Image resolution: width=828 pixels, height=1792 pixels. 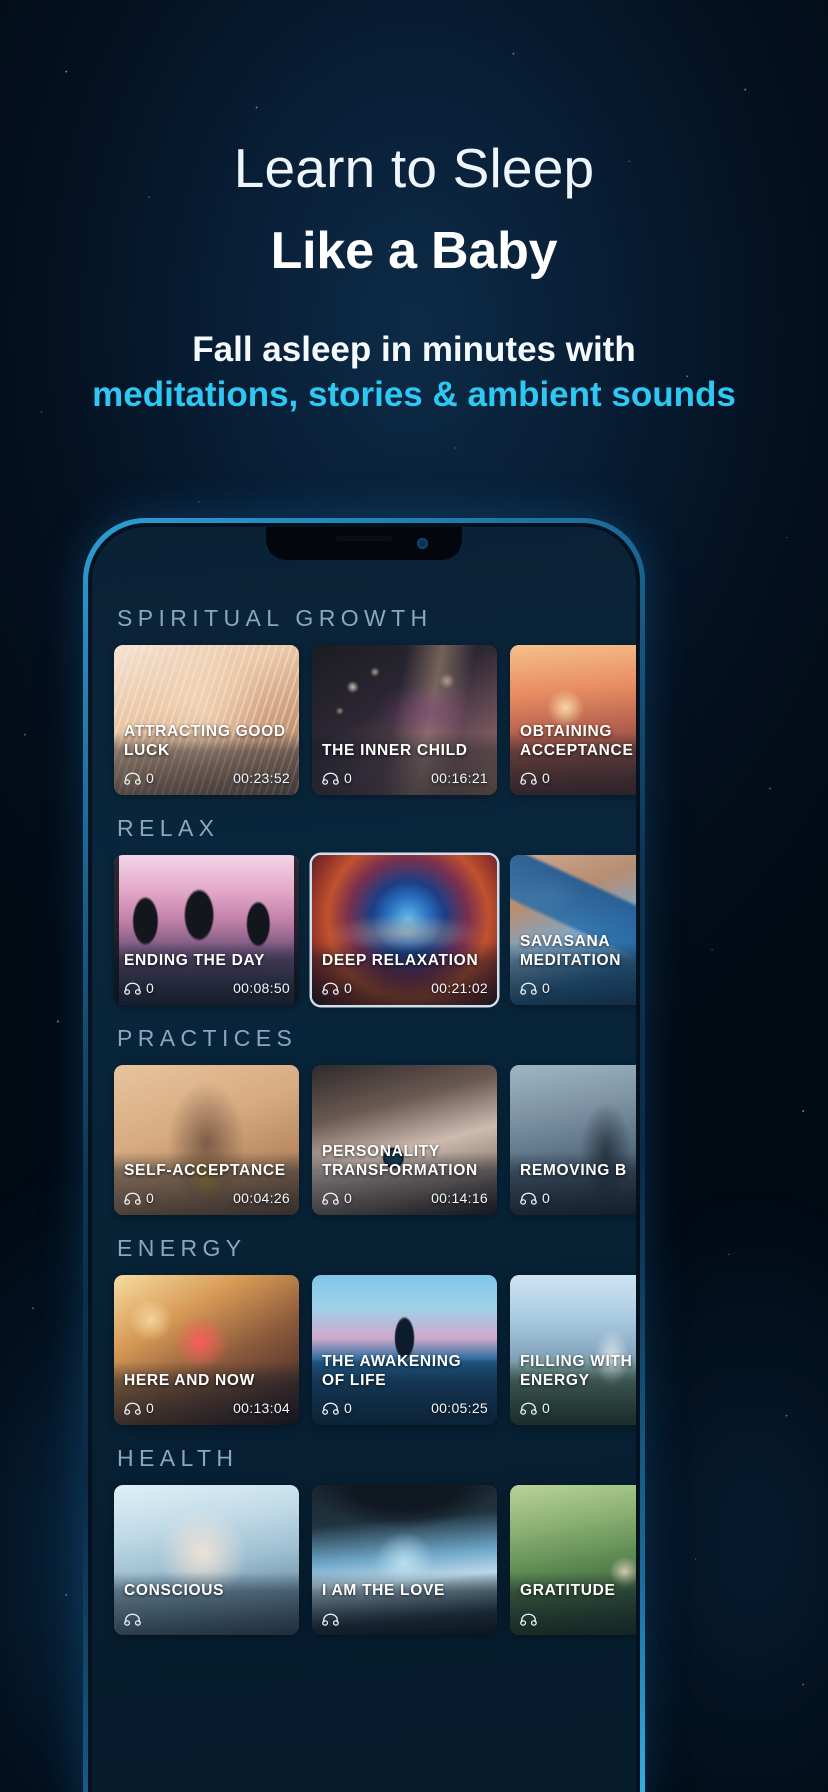 I want to click on category-title: ENERGY, so click(x=182, y=1248).